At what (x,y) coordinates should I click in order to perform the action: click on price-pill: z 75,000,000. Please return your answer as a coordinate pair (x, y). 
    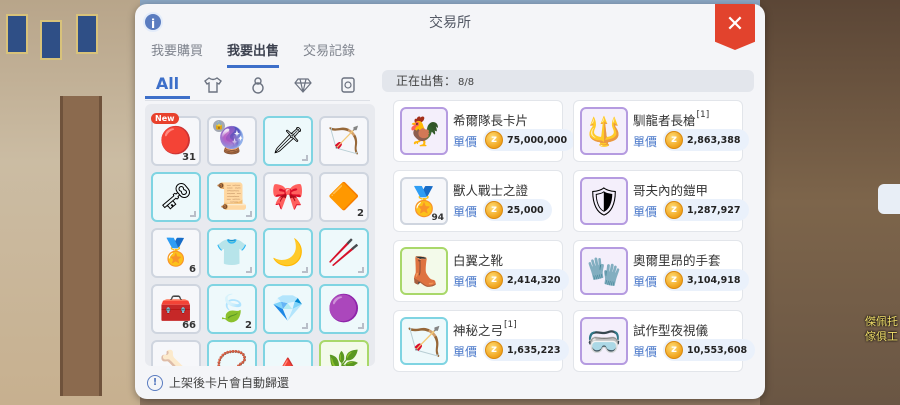
    Looking at the image, I should click on (529, 140).